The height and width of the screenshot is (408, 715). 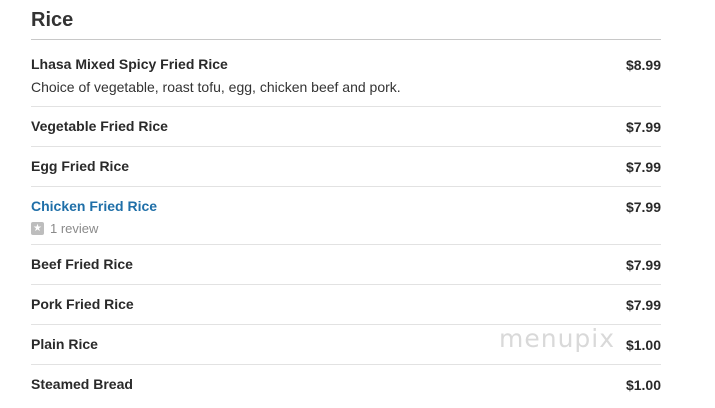 I want to click on review-link: ★ 1 review, so click(x=64, y=228).